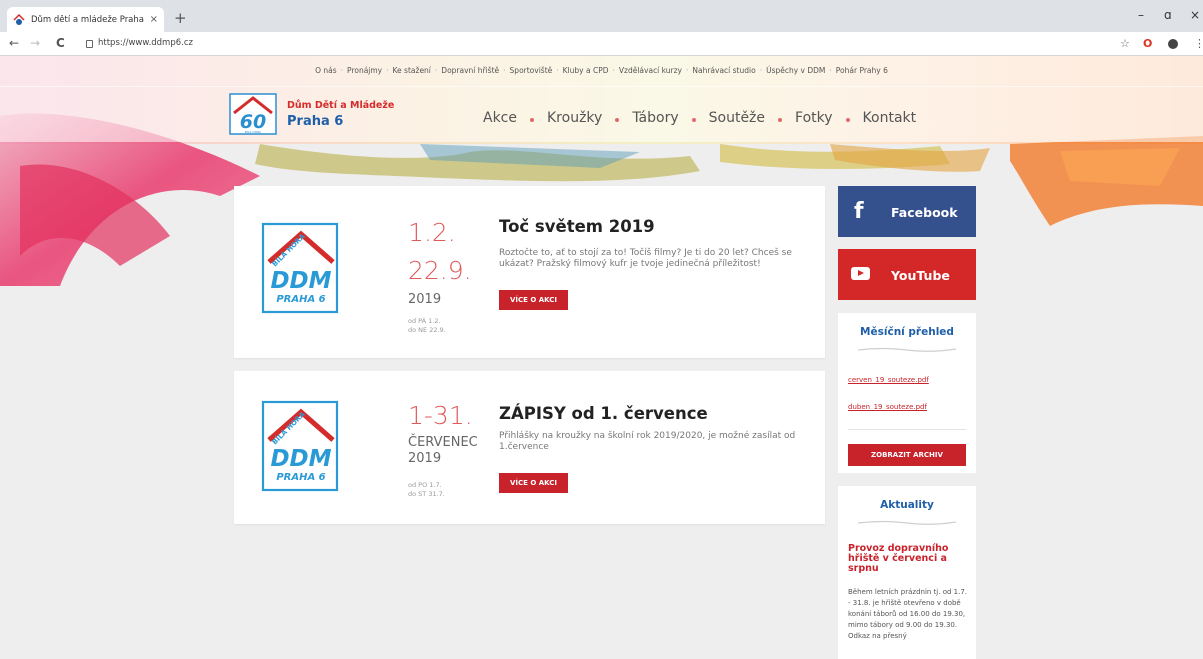 Image resolution: width=1203 pixels, height=659 pixels. Describe the element at coordinates (1198, 43) in the screenshot. I see `browser-menu-icon: ⋮` at that location.